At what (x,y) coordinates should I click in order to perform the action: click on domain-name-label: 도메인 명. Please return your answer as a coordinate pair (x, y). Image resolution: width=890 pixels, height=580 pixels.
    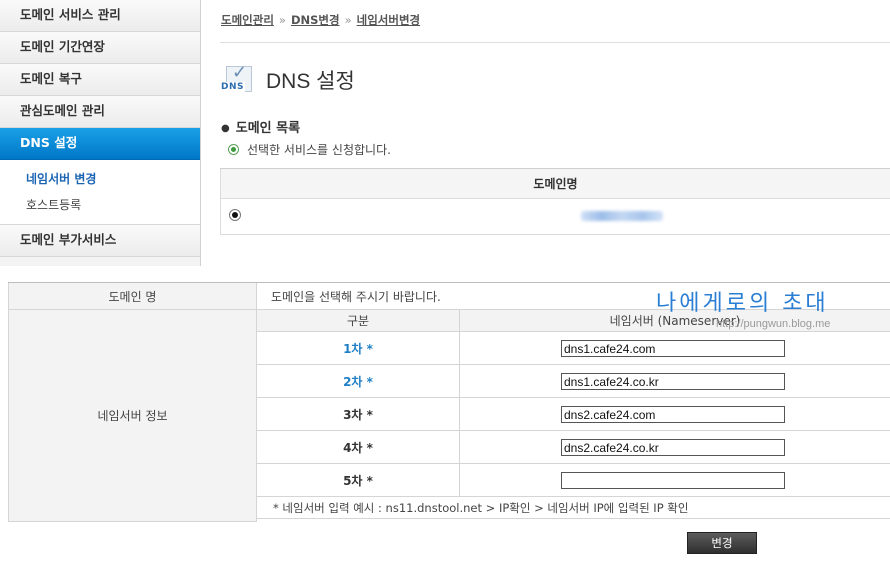
    Looking at the image, I should click on (132, 296).